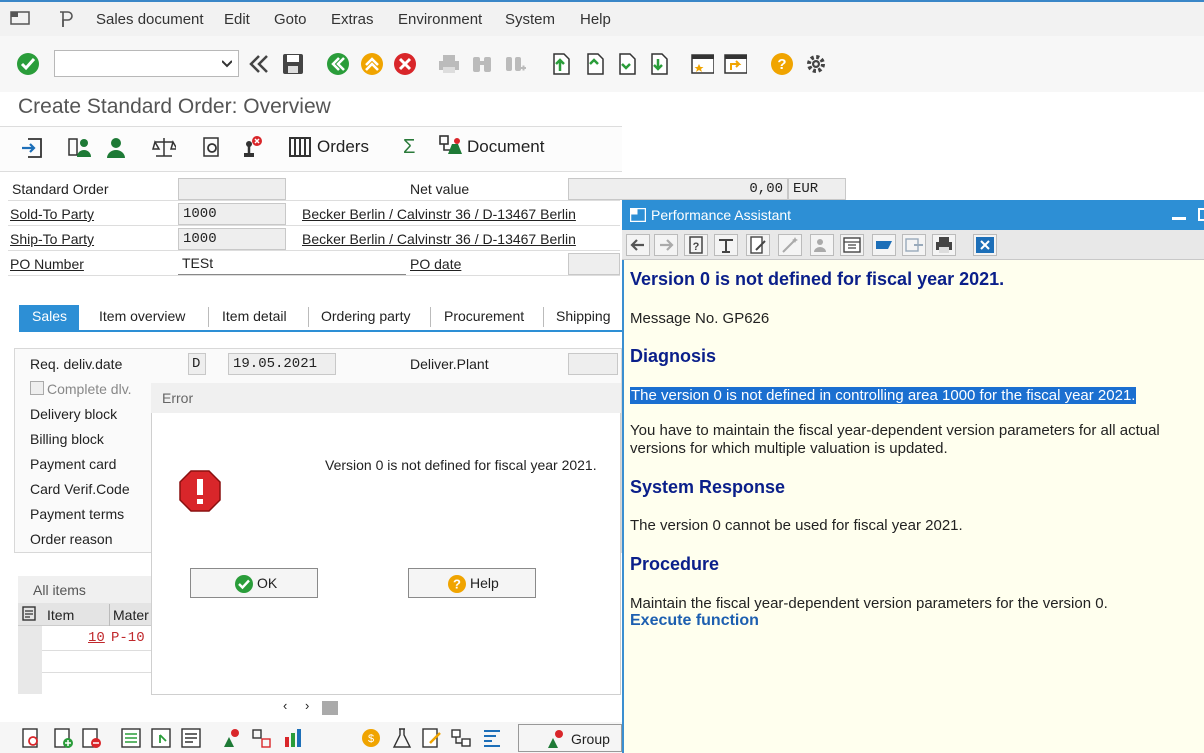  What do you see at coordinates (232, 214) in the screenshot?
I see `sold-to-field: 1000` at bounding box center [232, 214].